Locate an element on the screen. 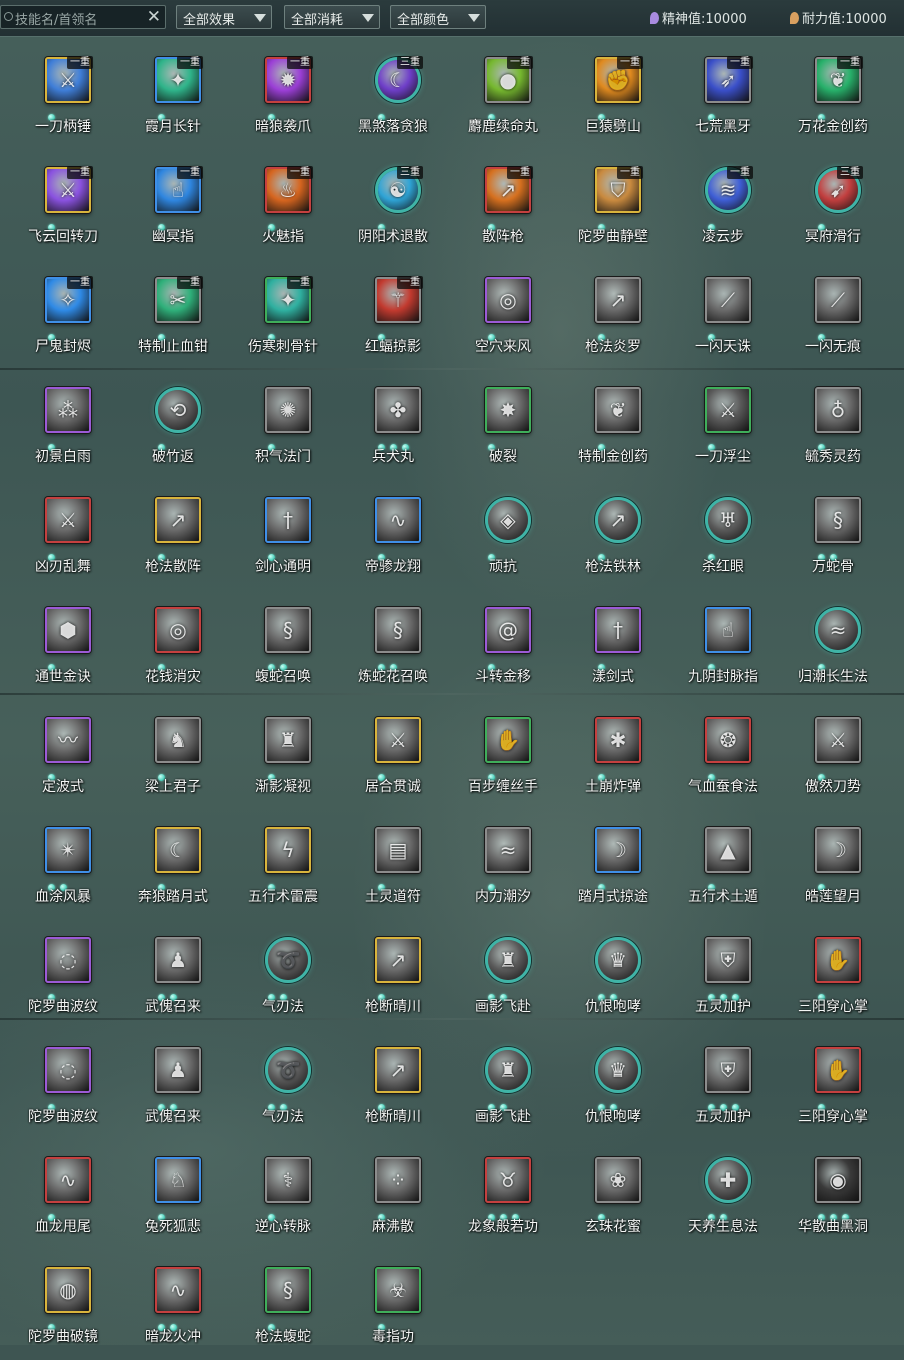 This screenshot has height=1360, width=904. skill-card: ◉ 华散曲黑洞 is located at coordinates (833, 1195).